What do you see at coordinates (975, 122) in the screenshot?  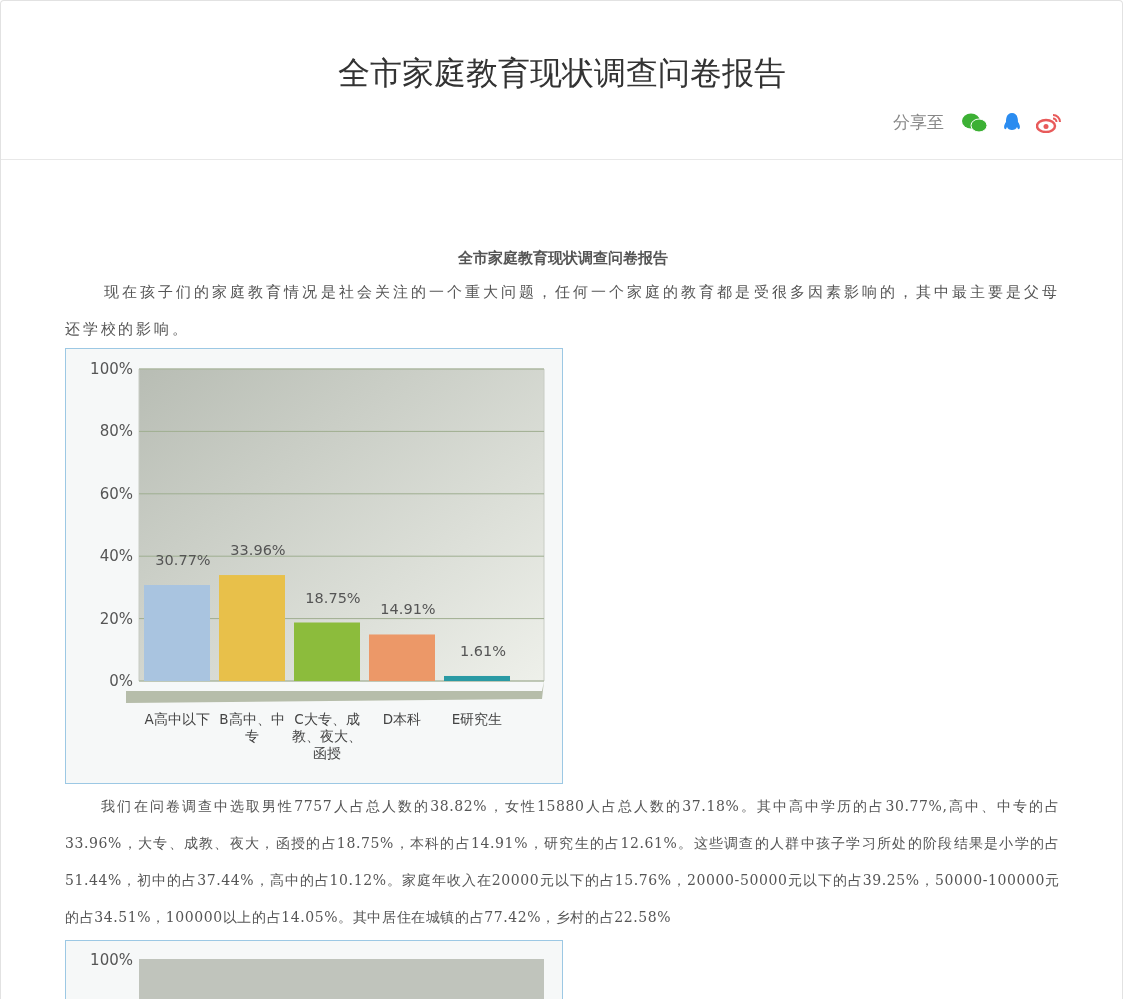 I see `chat-bubbles-icon` at bounding box center [975, 122].